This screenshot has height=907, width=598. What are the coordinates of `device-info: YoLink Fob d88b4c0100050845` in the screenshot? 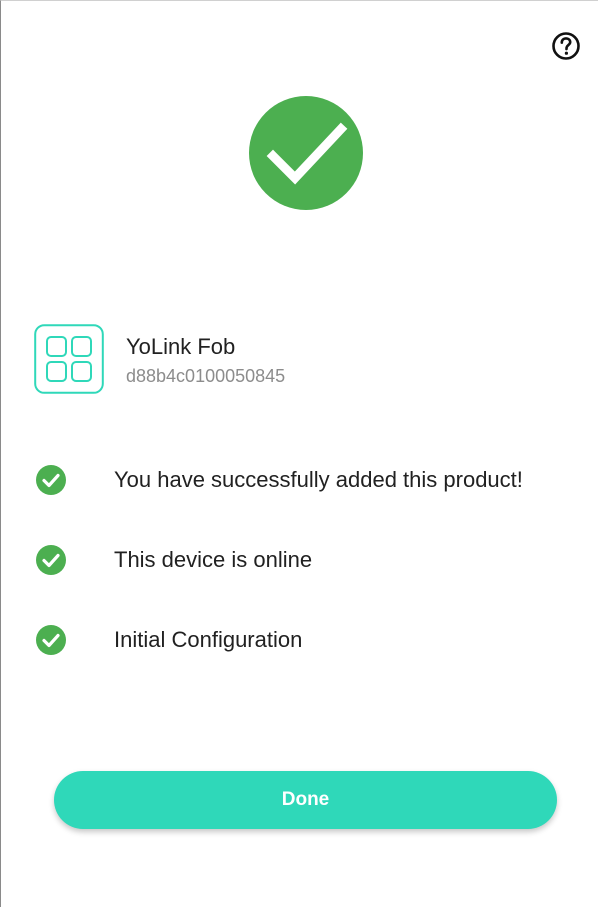 It's located at (304, 359).